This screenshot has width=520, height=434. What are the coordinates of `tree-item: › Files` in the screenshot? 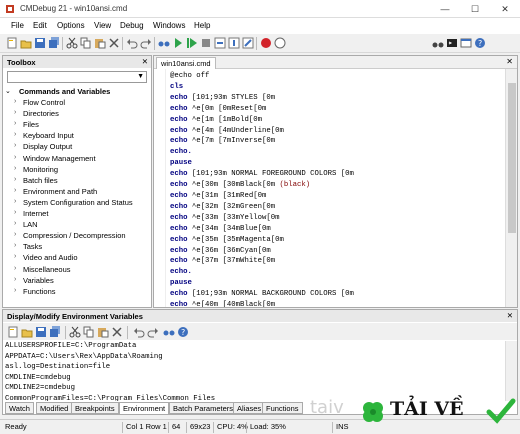 It's located at (26, 124).